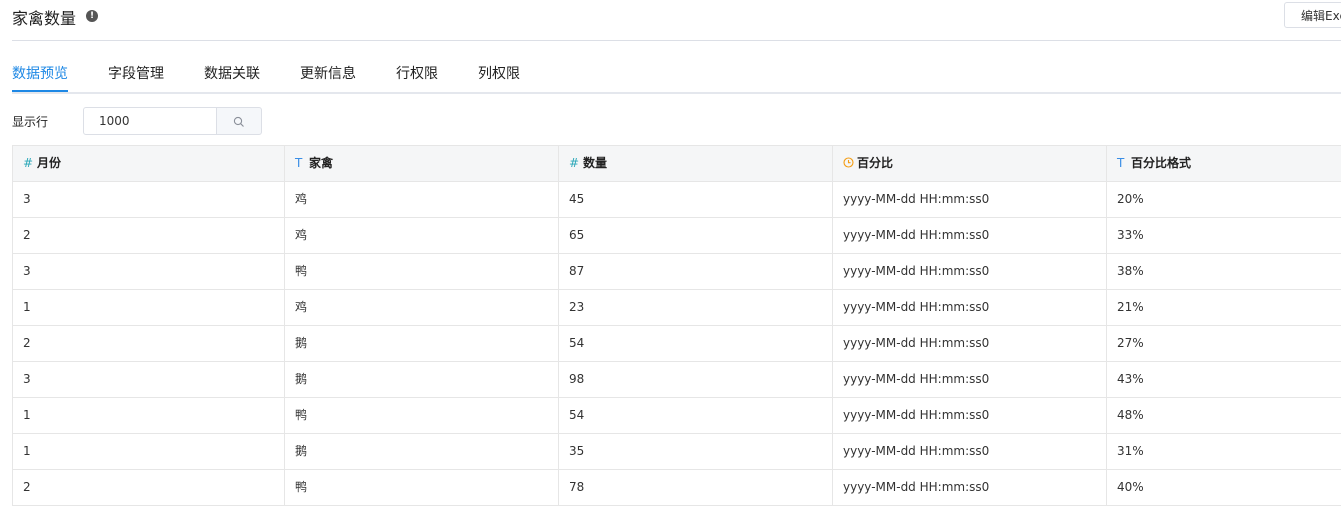  What do you see at coordinates (1224, 307) in the screenshot?
I see `table-cell: 21%` at bounding box center [1224, 307].